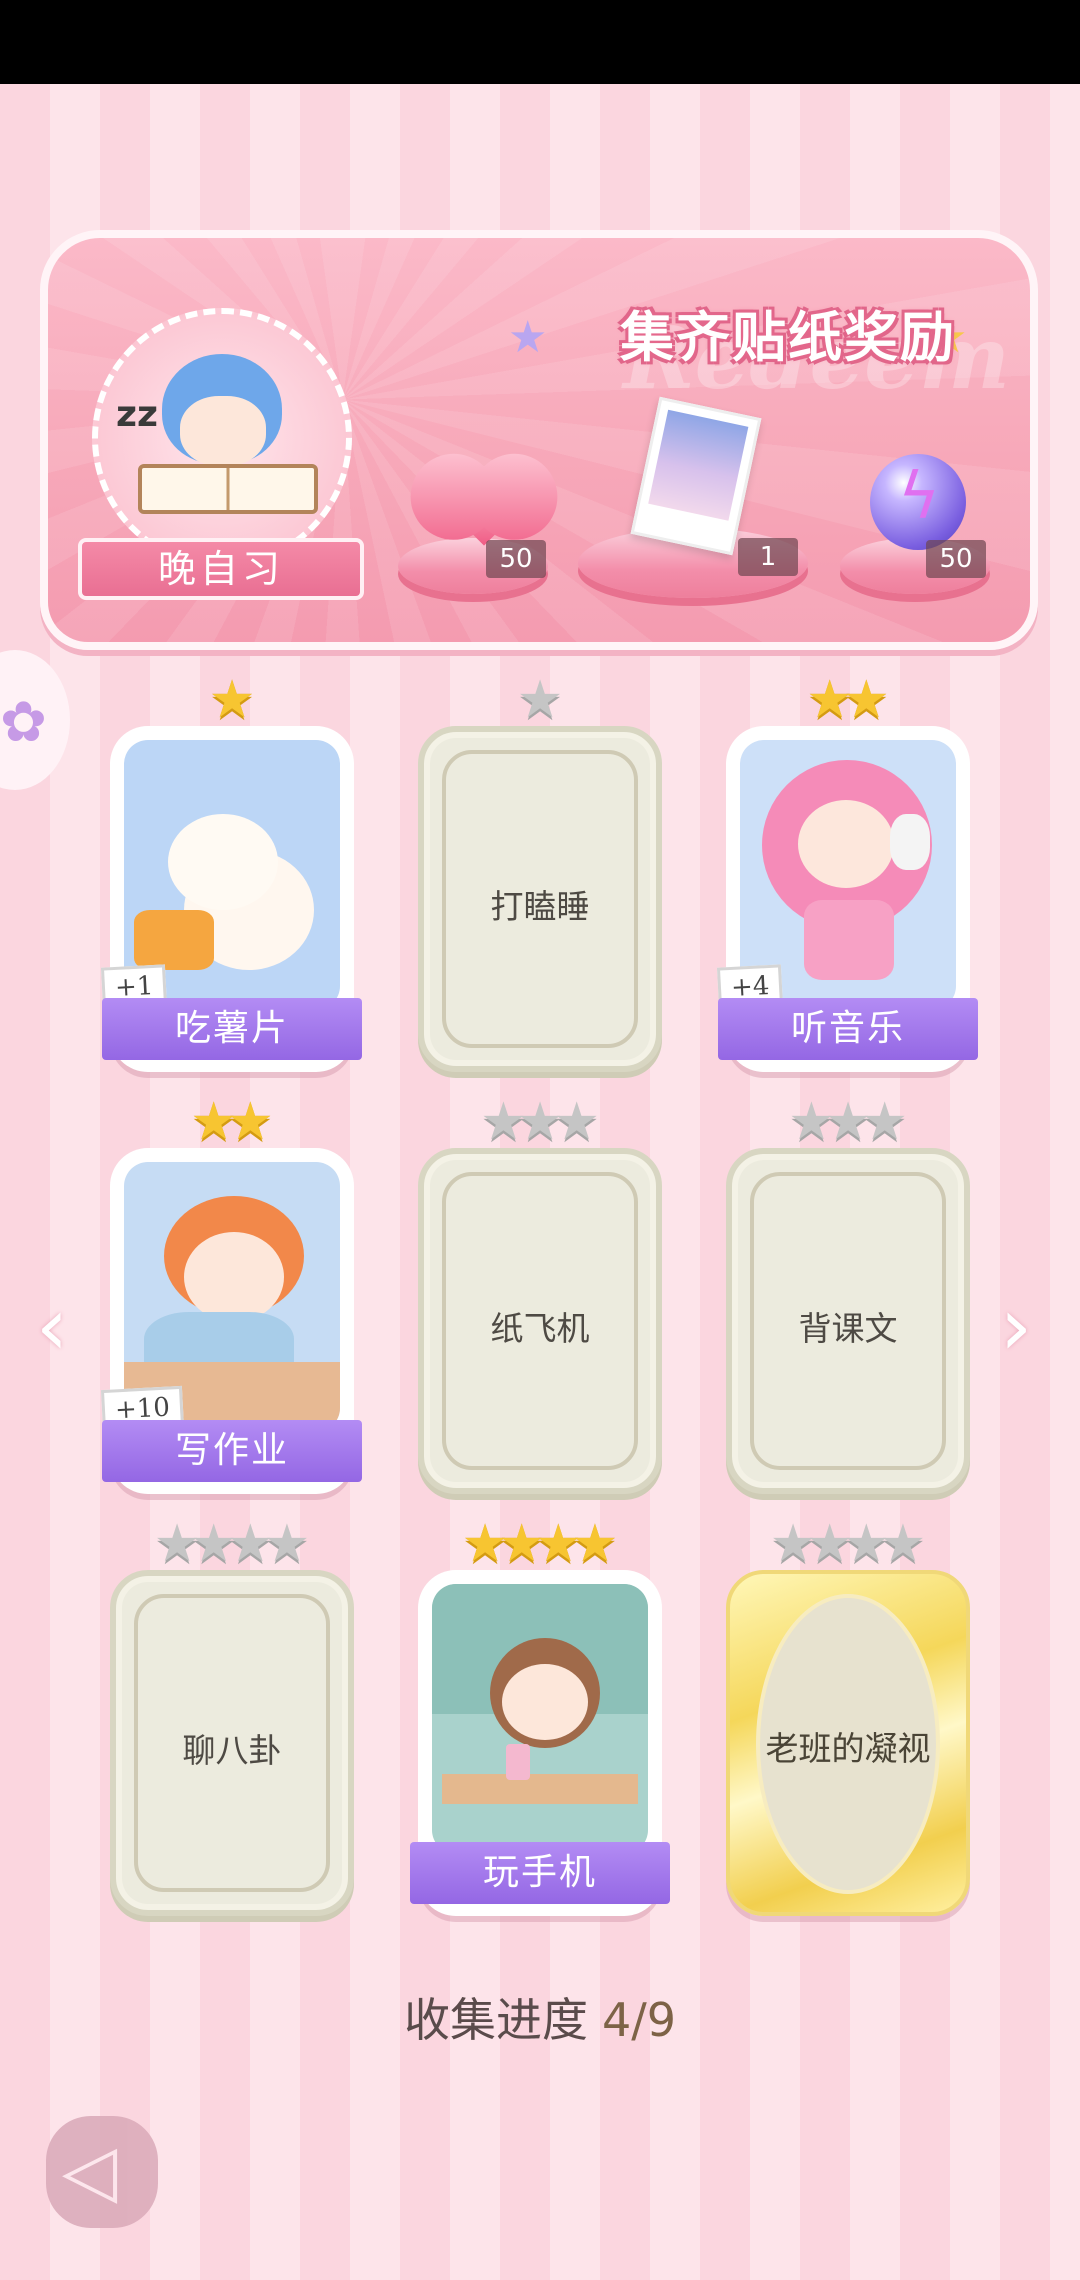 This screenshot has width=1080, height=2280. I want to click on card-name: 写作业, so click(232, 1451).